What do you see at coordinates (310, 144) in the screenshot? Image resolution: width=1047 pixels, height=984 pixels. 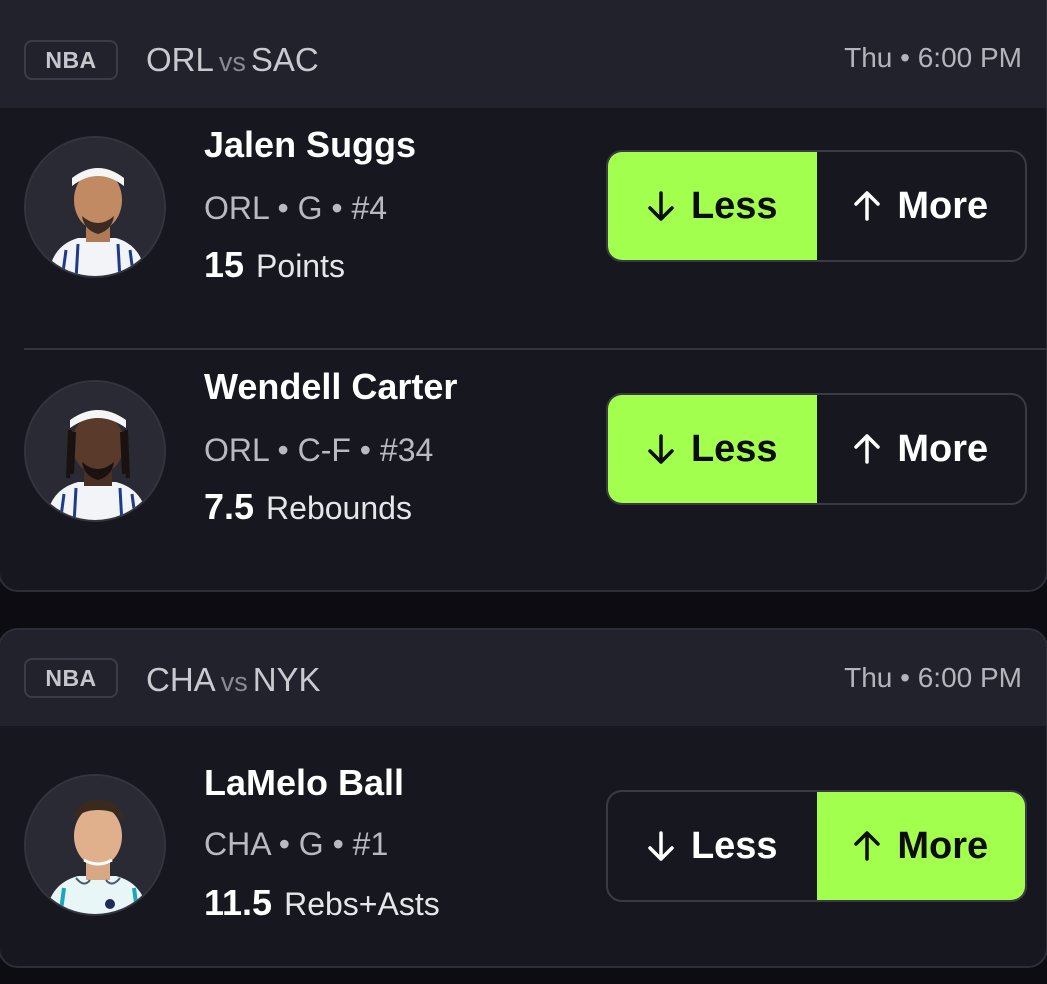 I see `player-name: Jalen Suggs` at bounding box center [310, 144].